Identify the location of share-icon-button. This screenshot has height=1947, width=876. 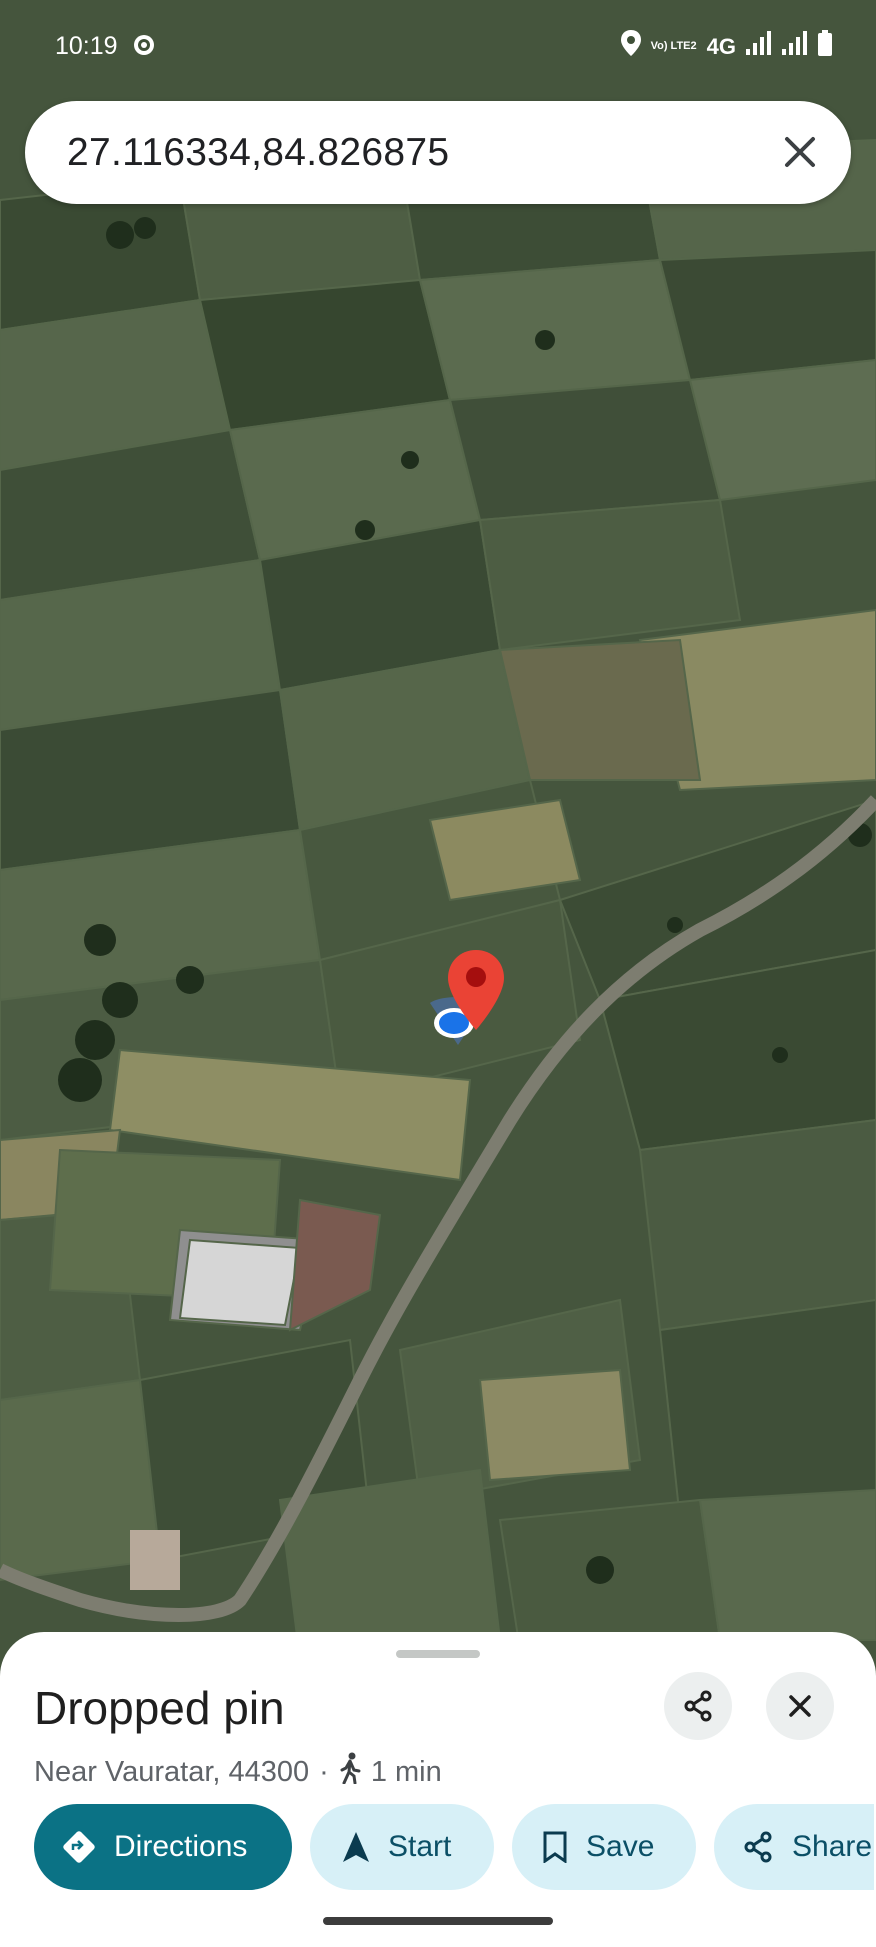
(698, 1706).